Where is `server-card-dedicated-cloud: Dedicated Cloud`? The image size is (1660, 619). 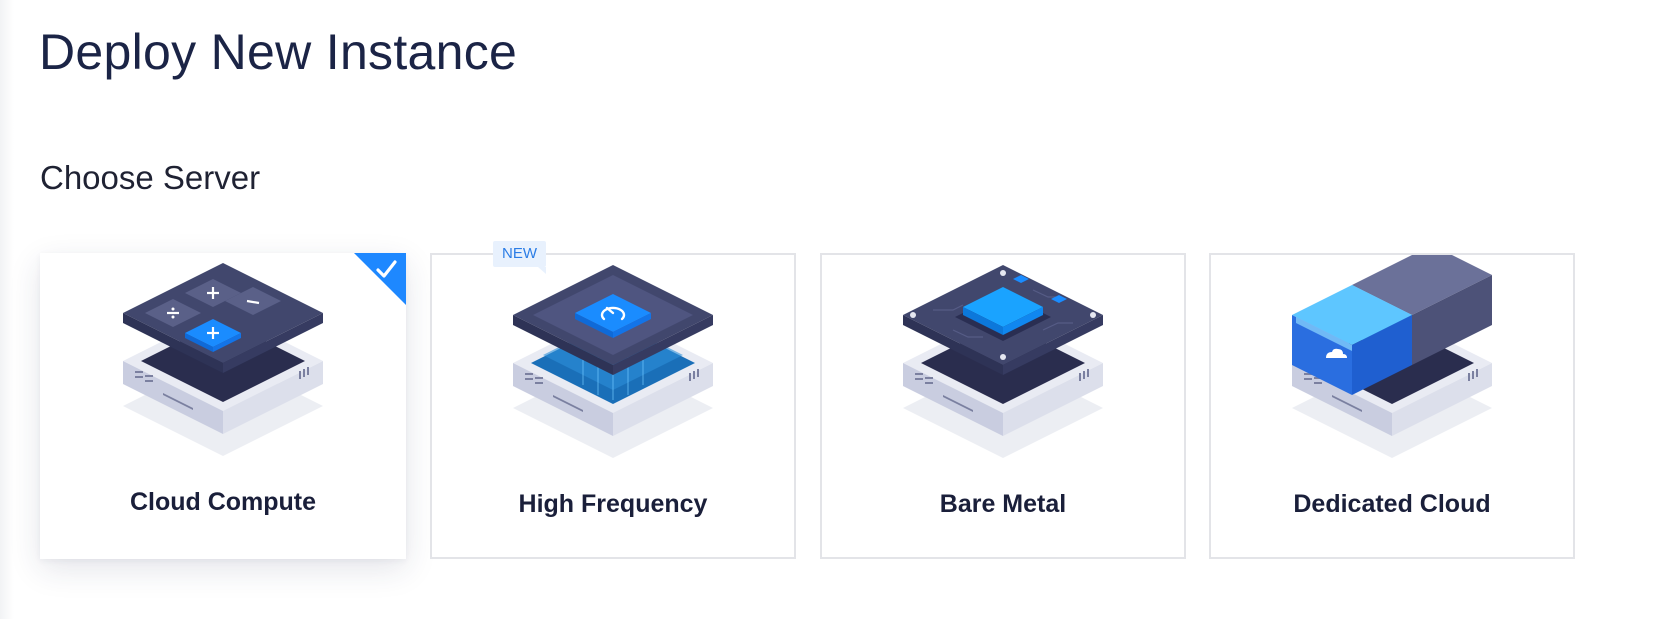 server-card-dedicated-cloud: Dedicated Cloud is located at coordinates (1392, 406).